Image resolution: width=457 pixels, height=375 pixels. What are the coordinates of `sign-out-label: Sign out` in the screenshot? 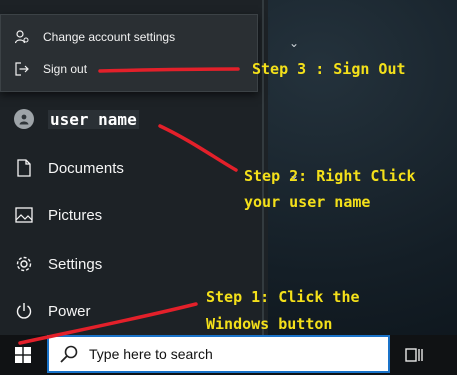 It's located at (65, 69).